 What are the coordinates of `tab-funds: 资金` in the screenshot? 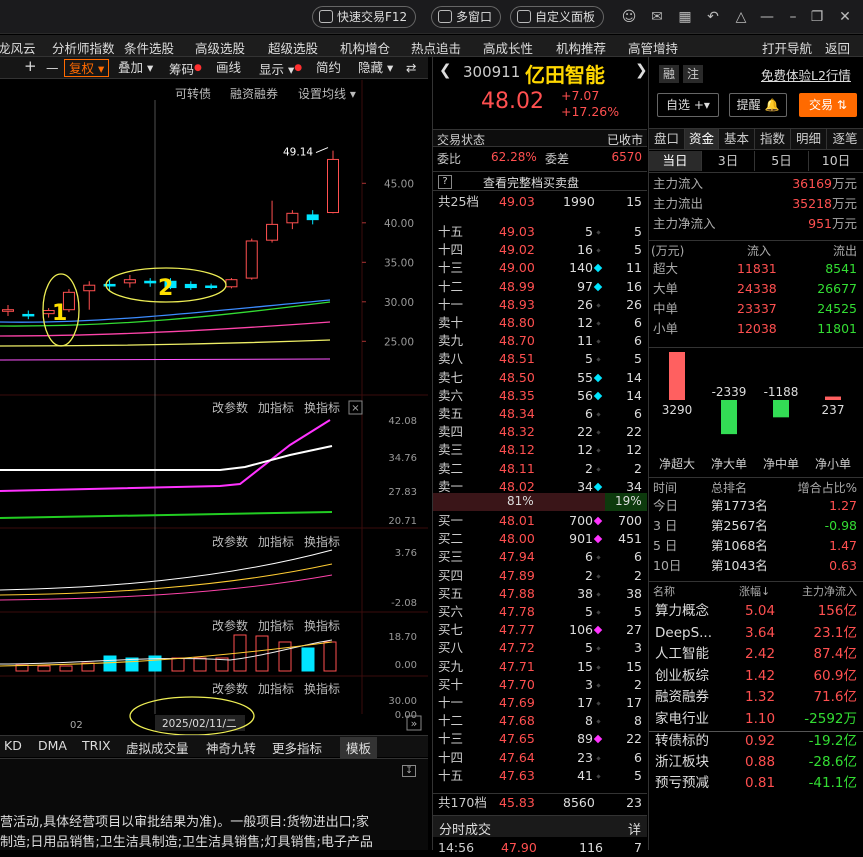 It's located at (702, 139).